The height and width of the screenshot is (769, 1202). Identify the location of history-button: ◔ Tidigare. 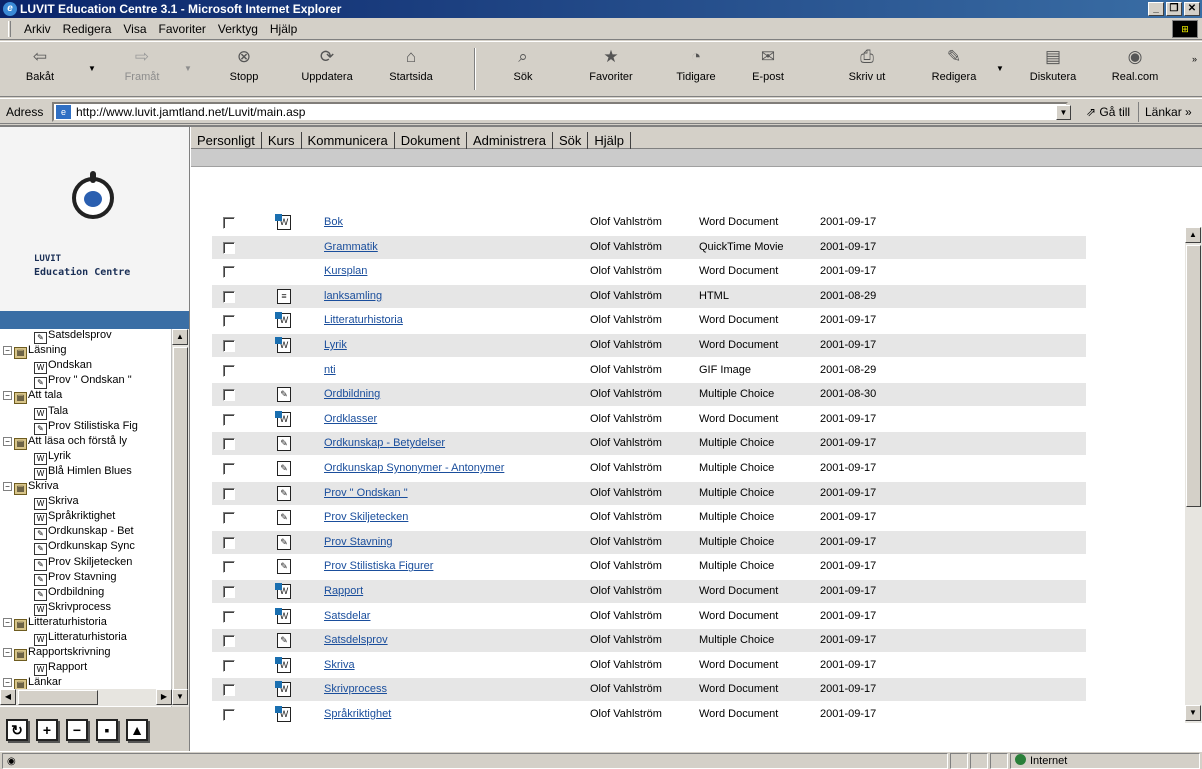
(696, 70).